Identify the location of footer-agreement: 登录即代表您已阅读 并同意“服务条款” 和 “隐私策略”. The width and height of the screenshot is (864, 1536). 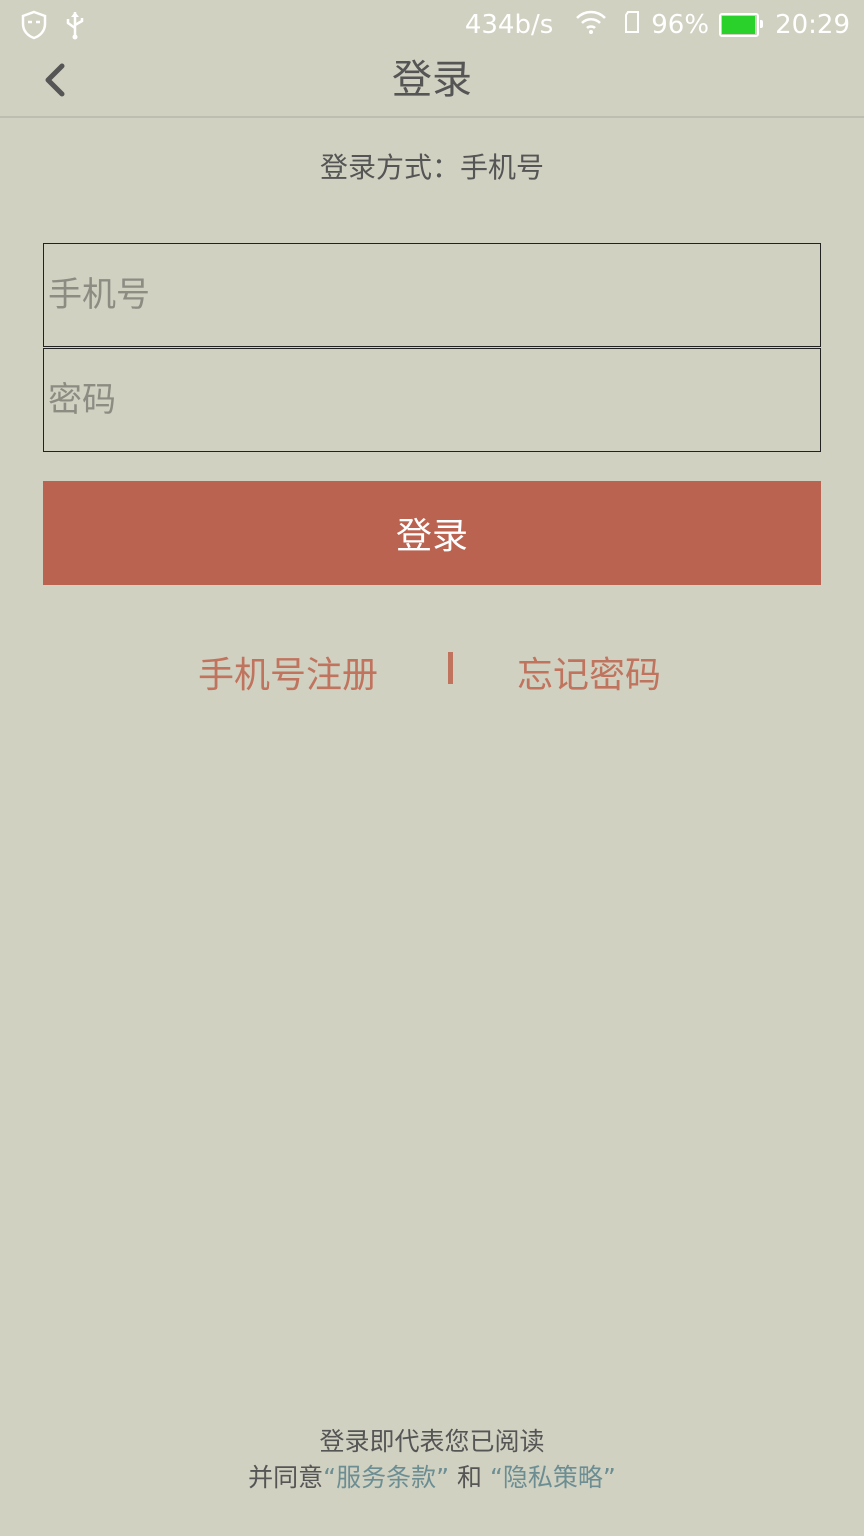
(432, 1460).